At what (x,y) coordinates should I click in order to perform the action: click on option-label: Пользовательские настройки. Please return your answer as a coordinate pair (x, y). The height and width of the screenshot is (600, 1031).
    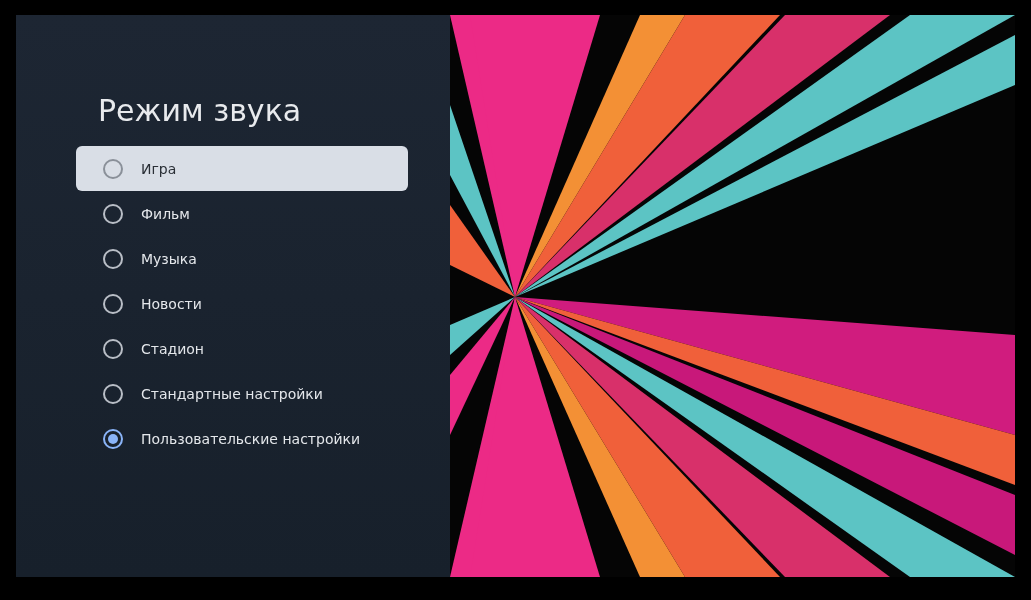
    Looking at the image, I should click on (251, 438).